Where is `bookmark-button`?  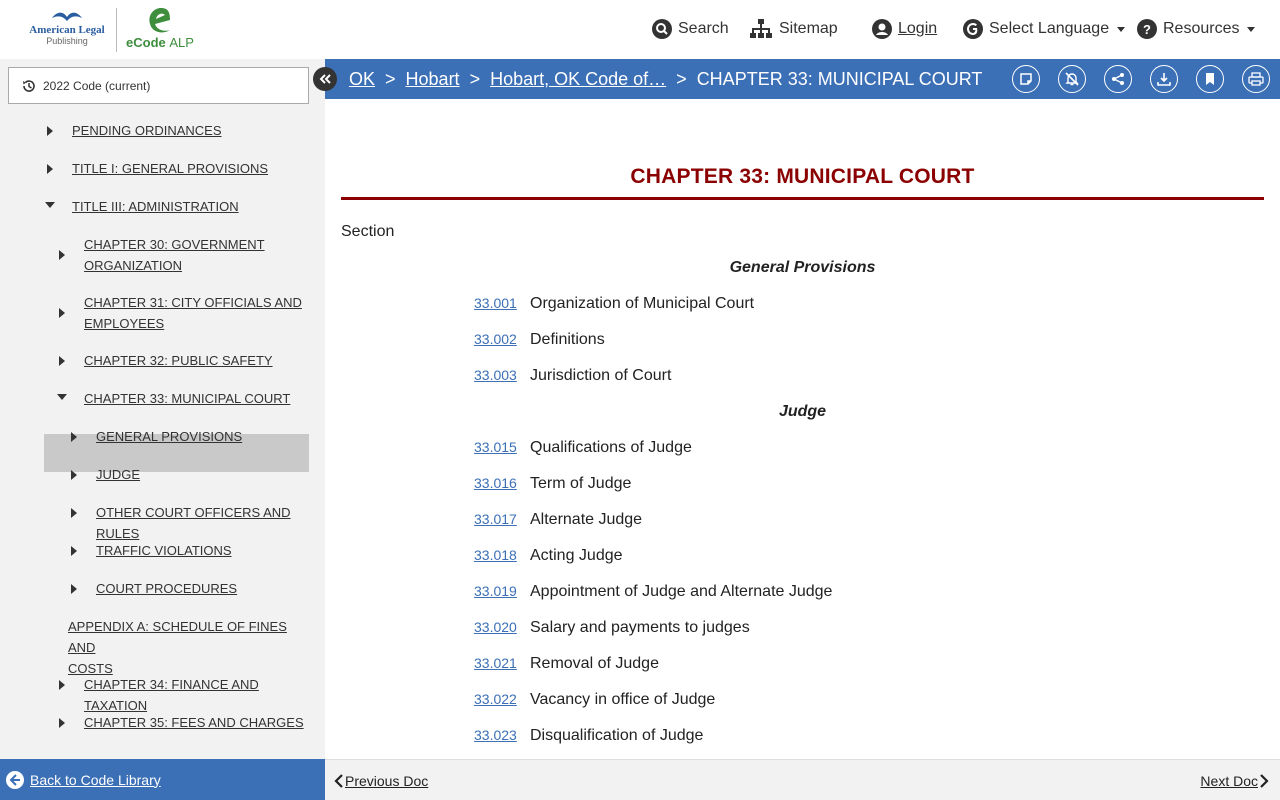
bookmark-button is located at coordinates (1210, 79).